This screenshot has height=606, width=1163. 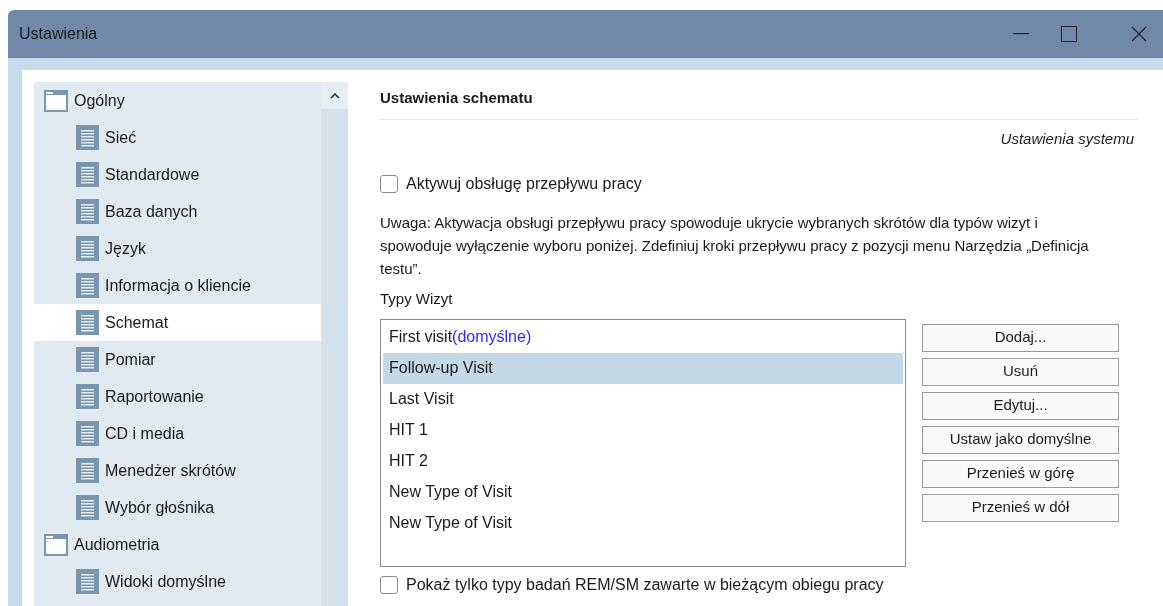 What do you see at coordinates (177, 285) in the screenshot?
I see `tree-item: Informacja o kliencie` at bounding box center [177, 285].